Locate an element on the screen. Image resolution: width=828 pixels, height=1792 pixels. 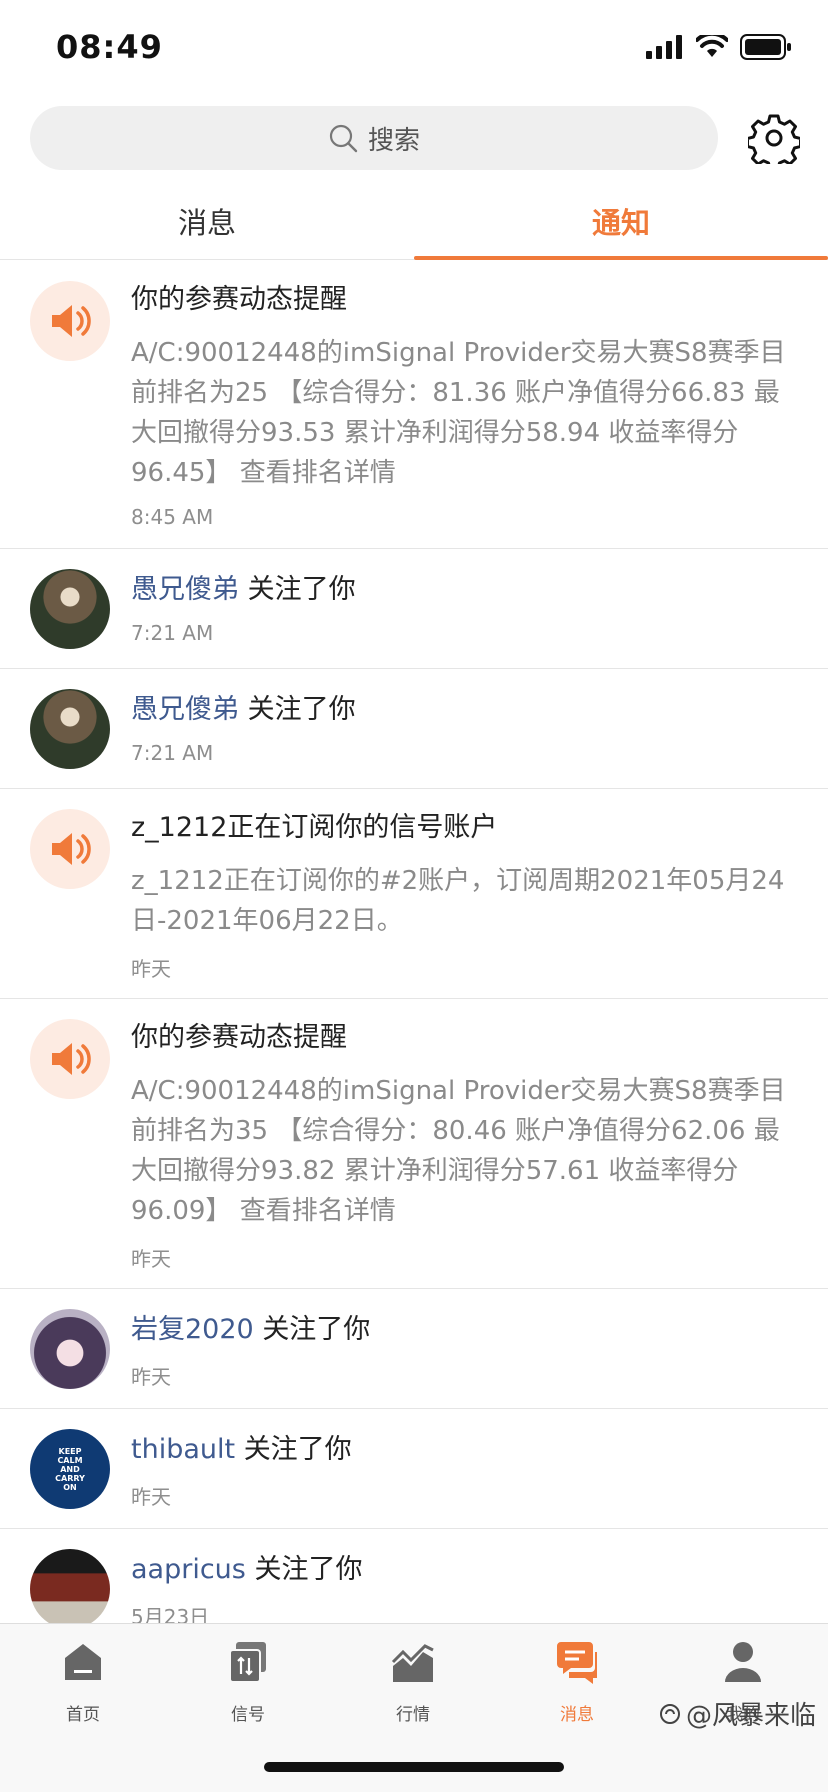
nav-label: 行情 is located at coordinates (413, 1715).